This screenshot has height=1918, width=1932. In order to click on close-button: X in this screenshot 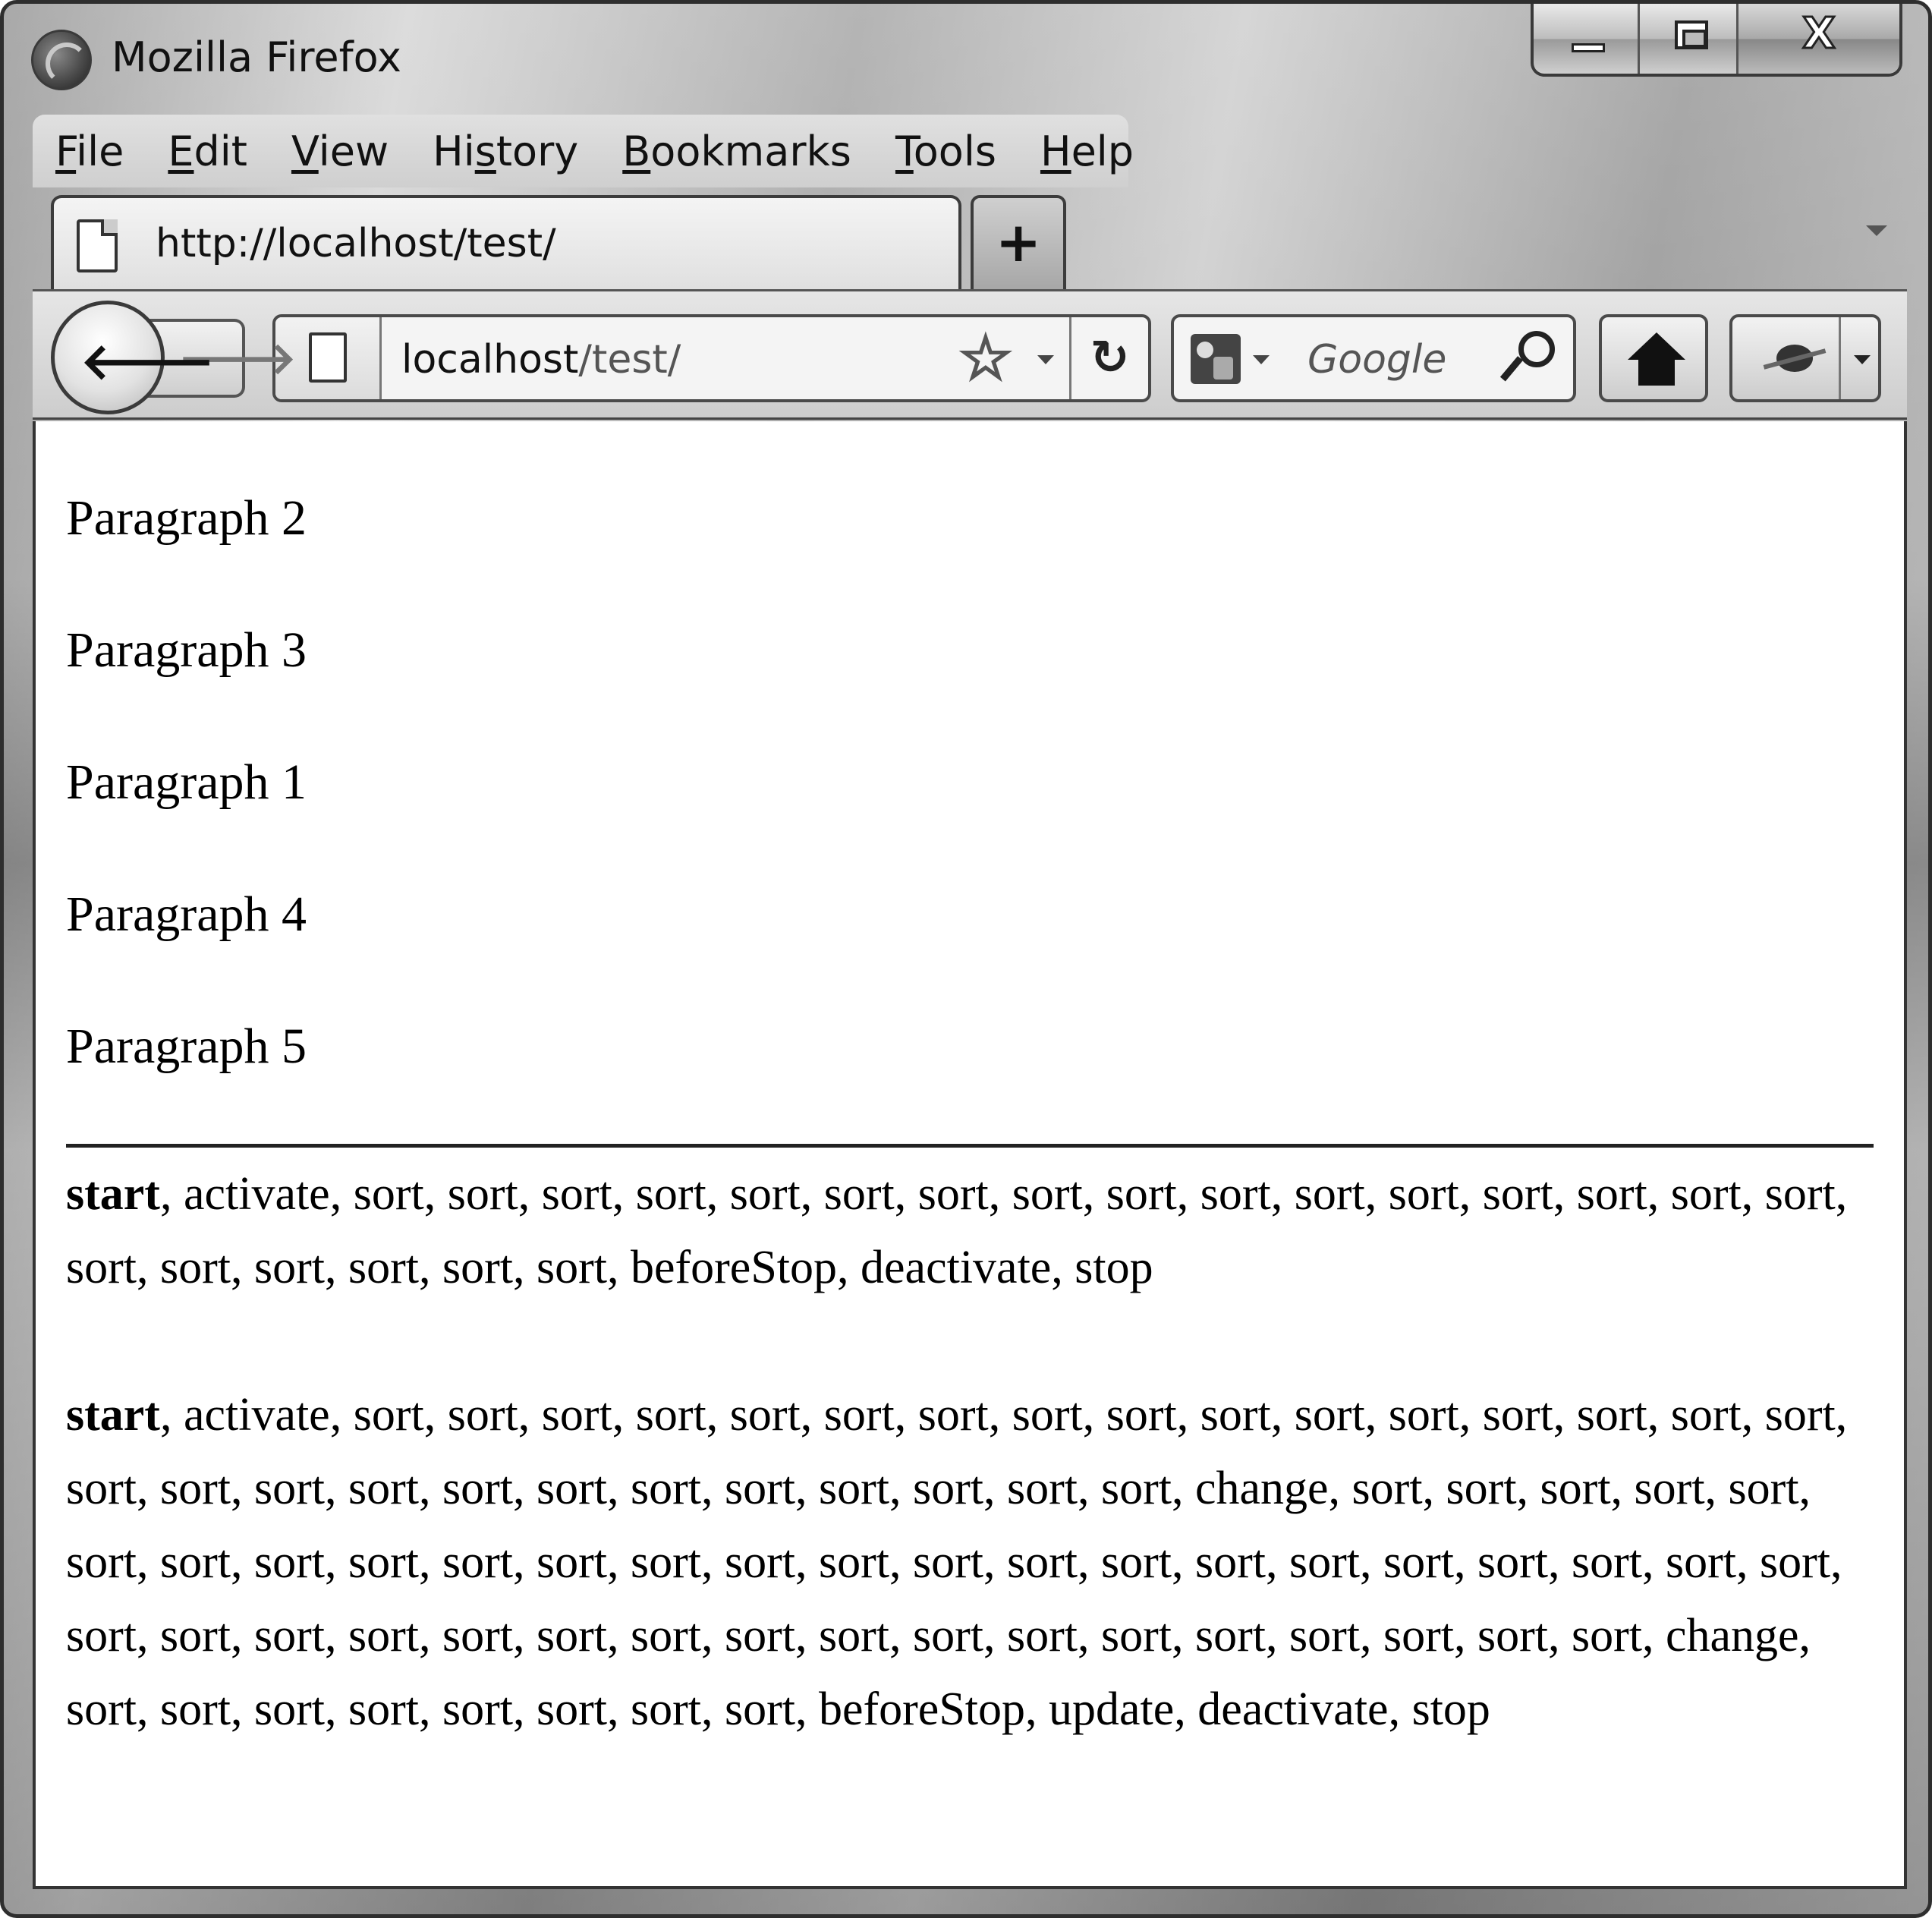, I will do `click(1818, 39)`.